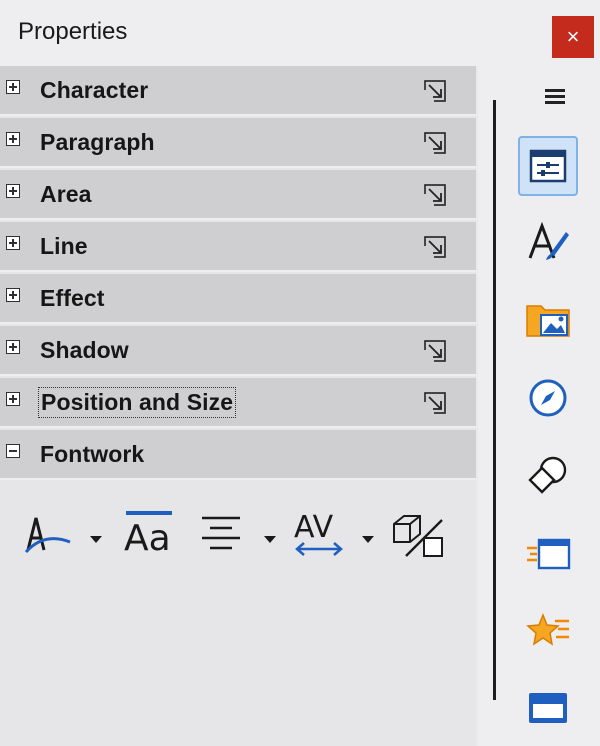 The width and height of the screenshot is (600, 746). Describe the element at coordinates (238, 351) in the screenshot. I see `section-shadow: Shadow` at that location.